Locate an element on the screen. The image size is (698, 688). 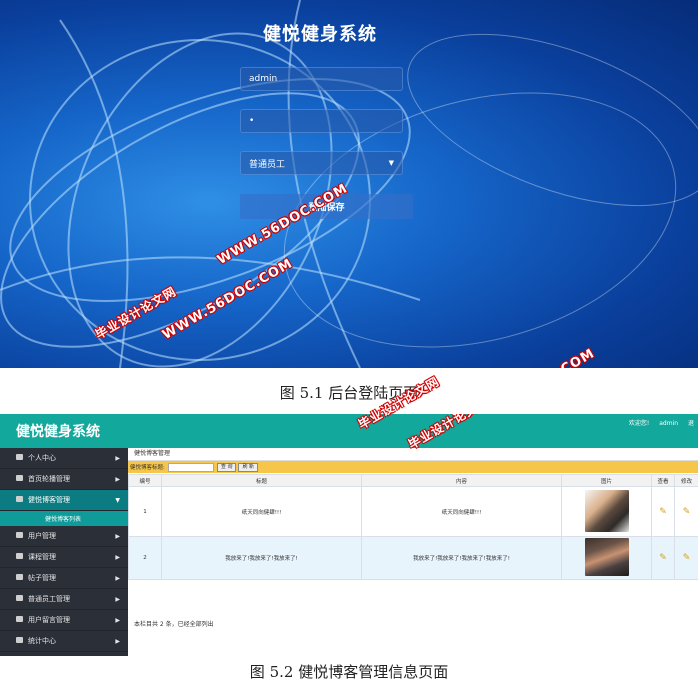
sidebar-item-users: 用户管理 ▶ is located at coordinates (64, 536).